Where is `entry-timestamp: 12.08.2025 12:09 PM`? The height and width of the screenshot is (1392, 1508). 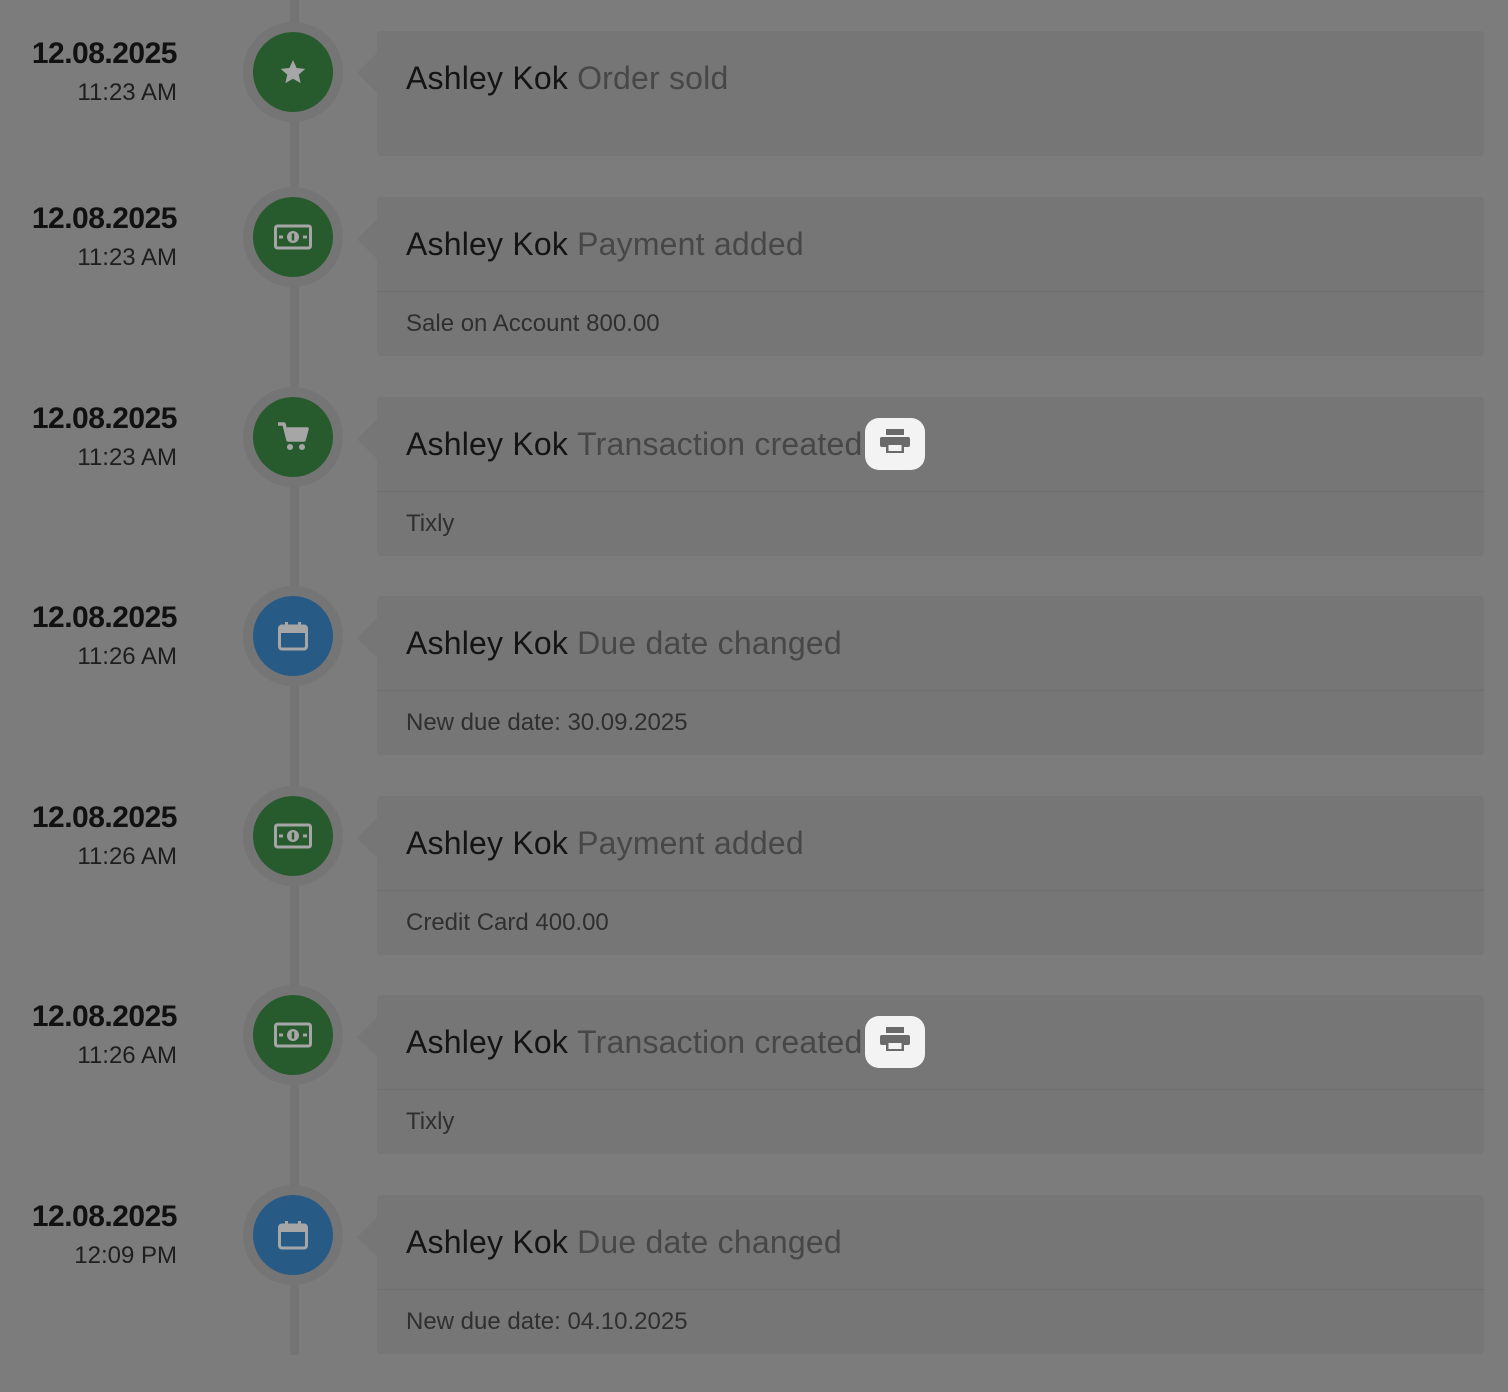 entry-timestamp: 12.08.2025 12:09 PM is located at coordinates (89, 1235).